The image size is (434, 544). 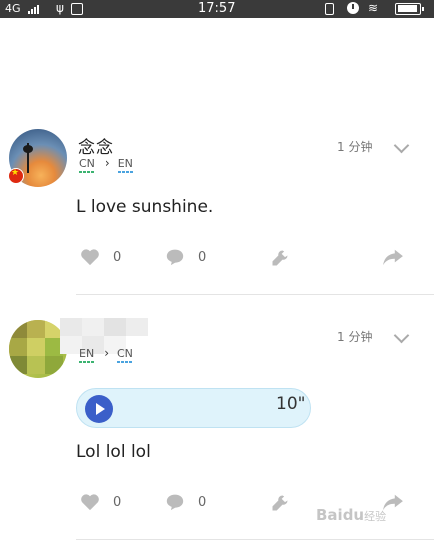 I want to click on wifi-icon: ≋, so click(x=373, y=8).